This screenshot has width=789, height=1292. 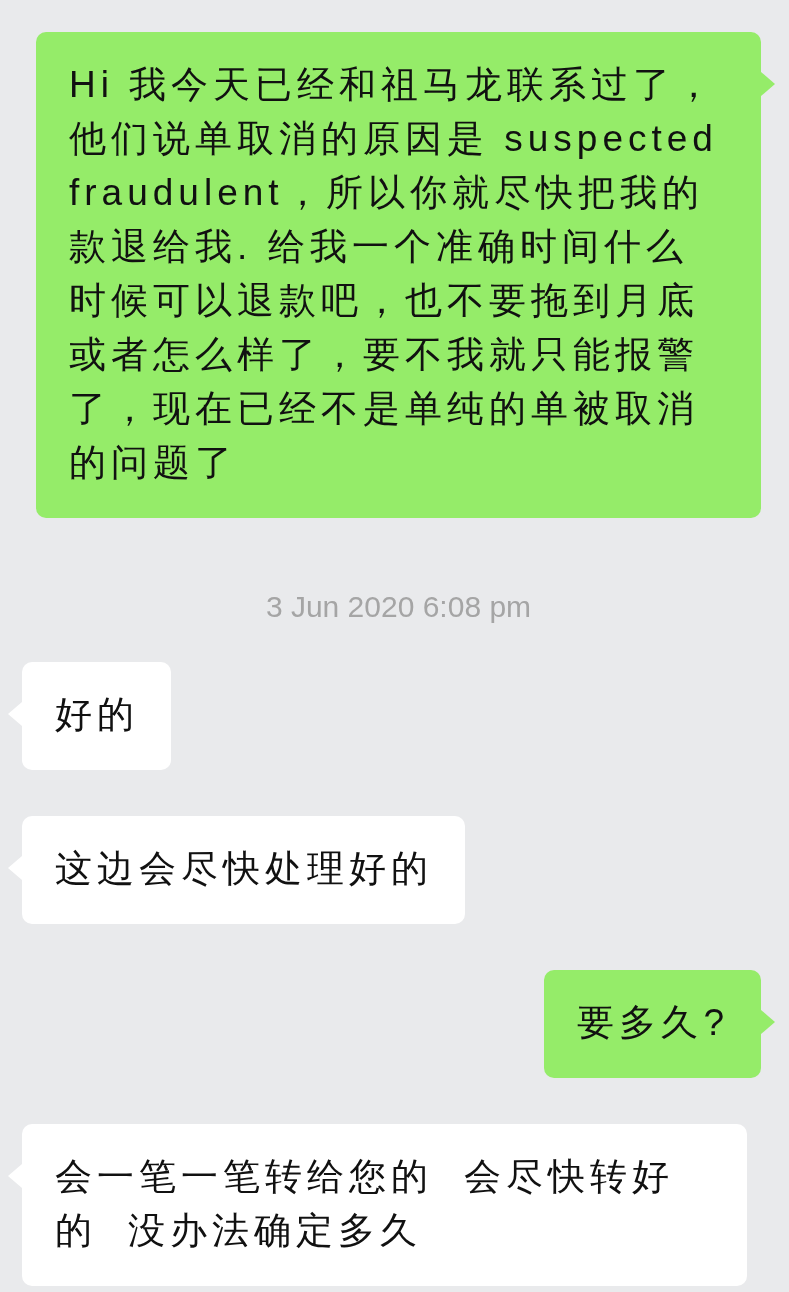 I want to click on message-bubble: 好的, so click(x=96, y=716).